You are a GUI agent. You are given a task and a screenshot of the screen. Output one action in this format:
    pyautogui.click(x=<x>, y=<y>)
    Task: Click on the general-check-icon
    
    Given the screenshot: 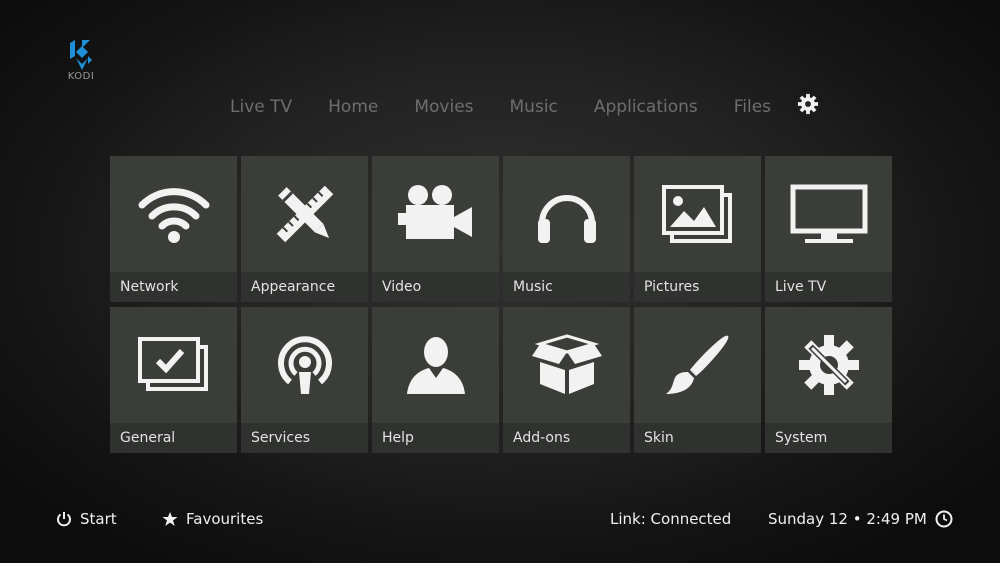 What is the action you would take?
    pyautogui.click(x=172, y=364)
    